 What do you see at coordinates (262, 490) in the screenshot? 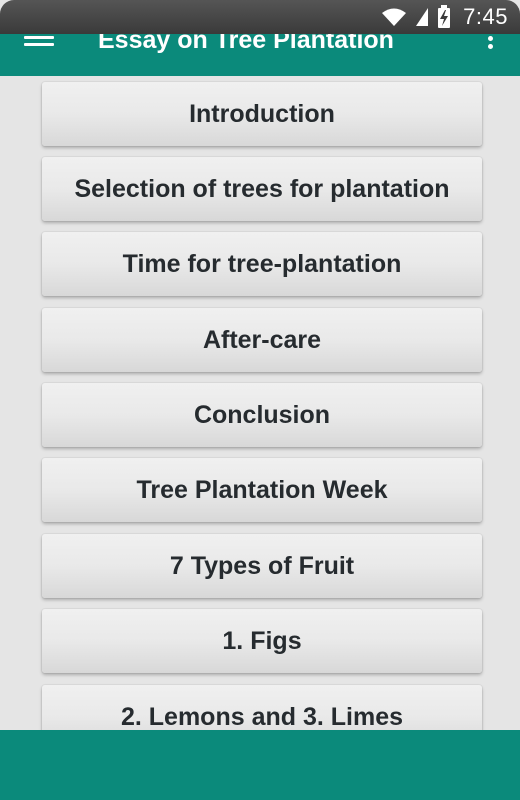
I see `topic-button-plantation-week: Tree Plantation Week` at bounding box center [262, 490].